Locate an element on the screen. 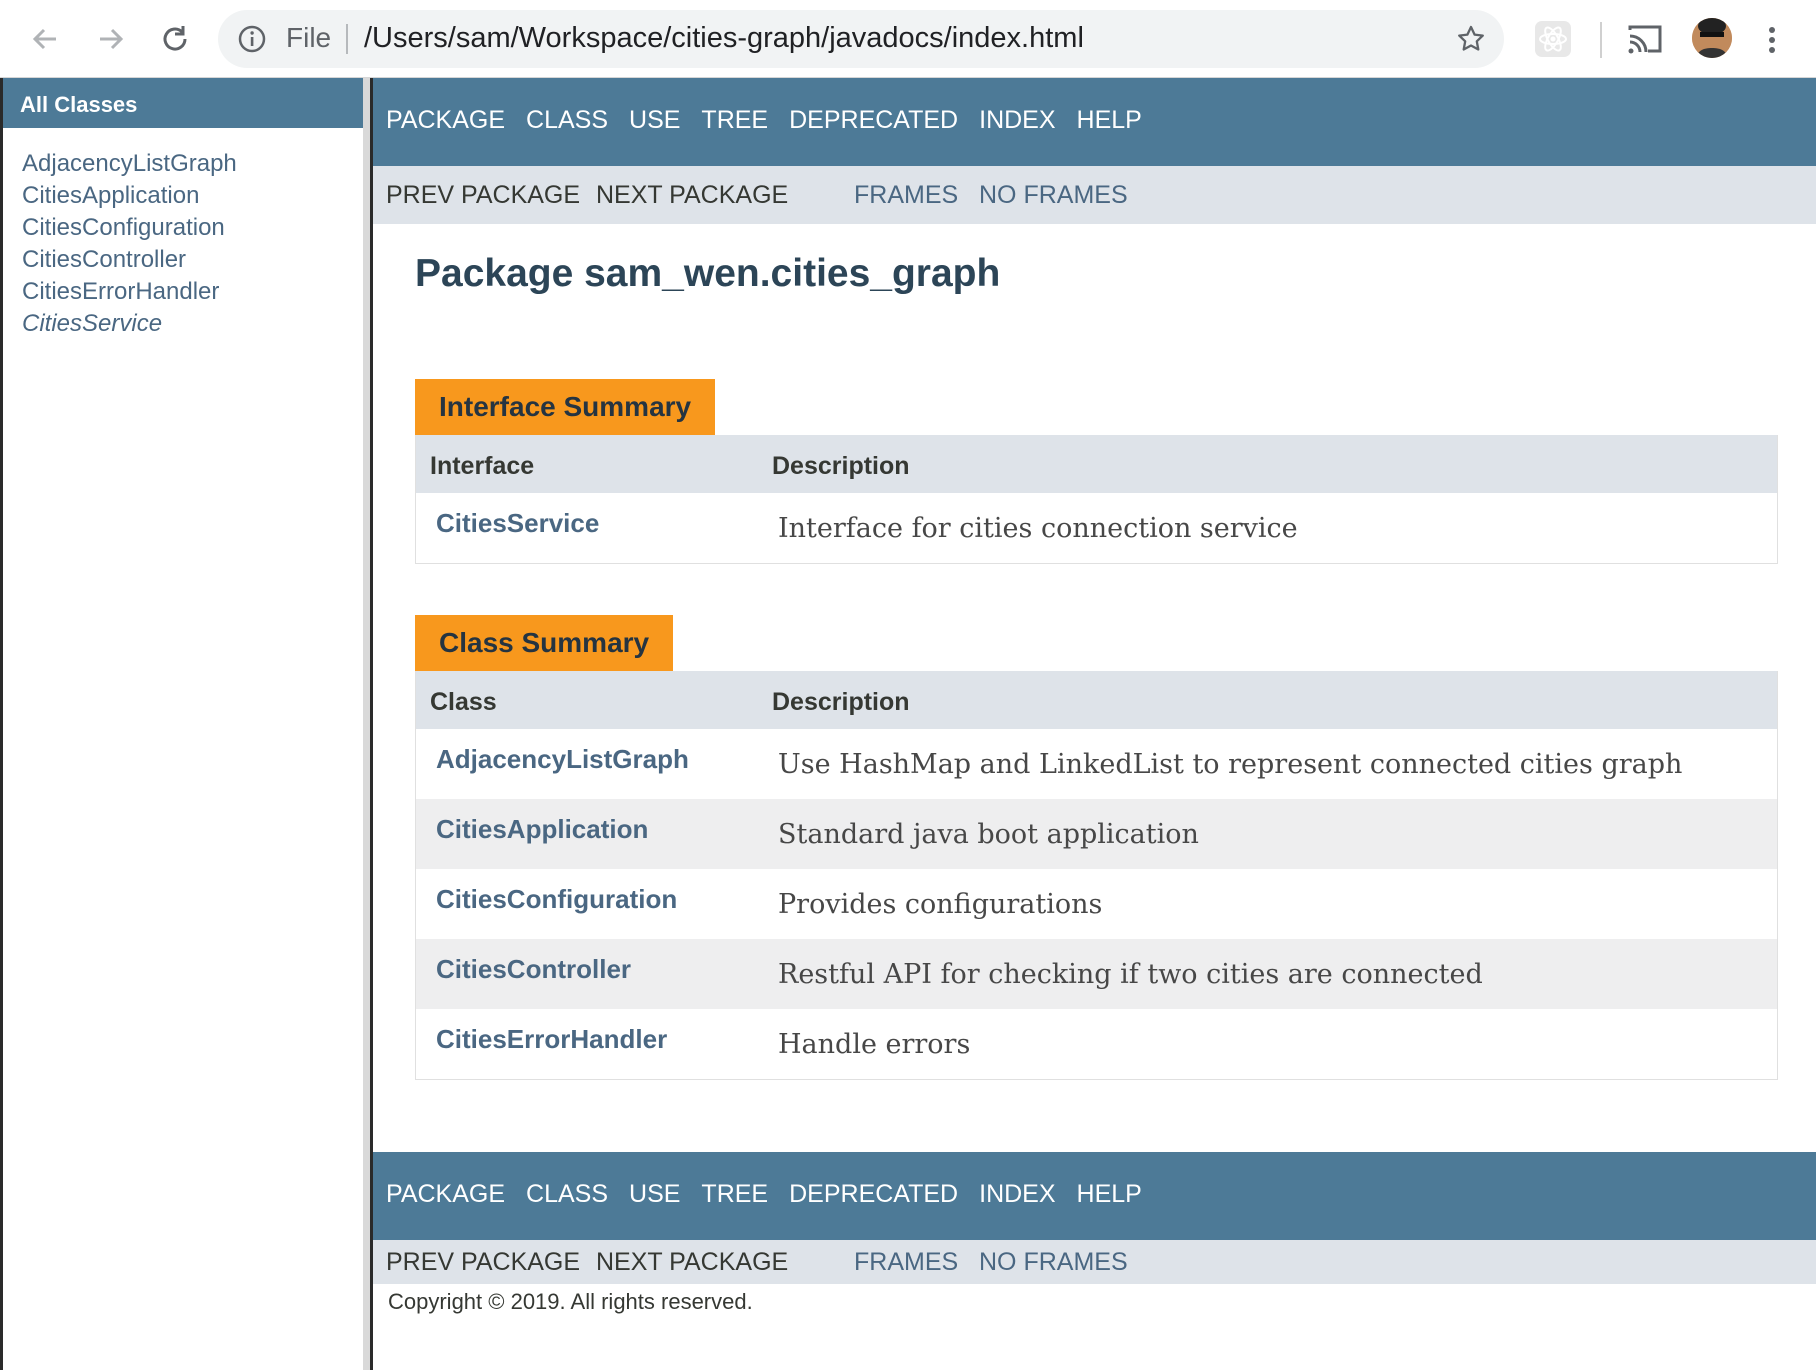 This screenshot has height=1370, width=1816. url-separator is located at coordinates (347, 39).